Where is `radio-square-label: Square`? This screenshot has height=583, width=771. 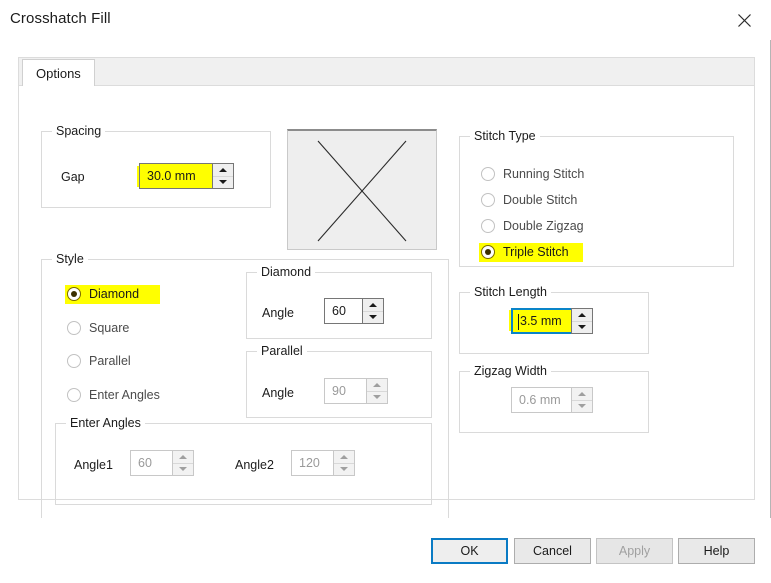
radio-square-label: Square is located at coordinates (109, 328).